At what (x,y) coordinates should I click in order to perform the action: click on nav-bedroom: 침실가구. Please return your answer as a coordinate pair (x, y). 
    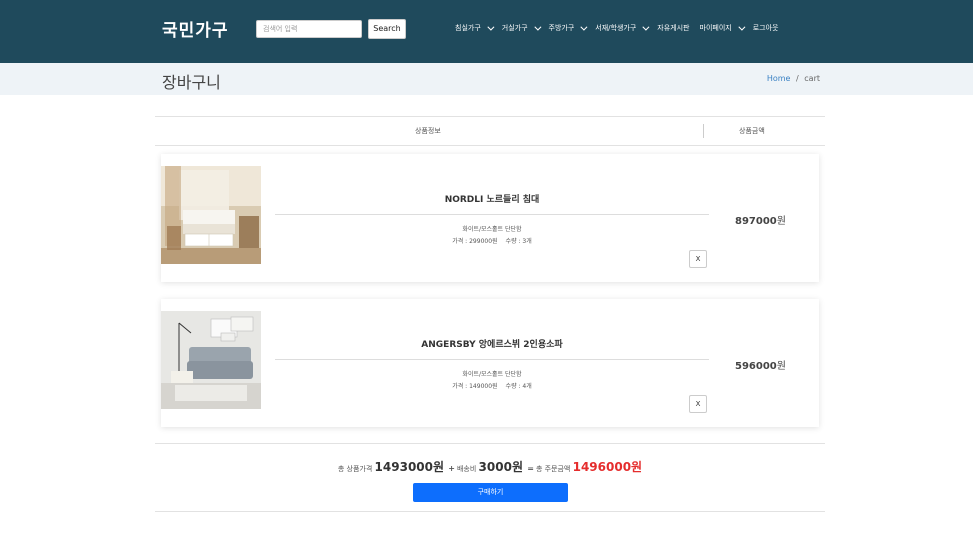
    Looking at the image, I should click on (475, 28).